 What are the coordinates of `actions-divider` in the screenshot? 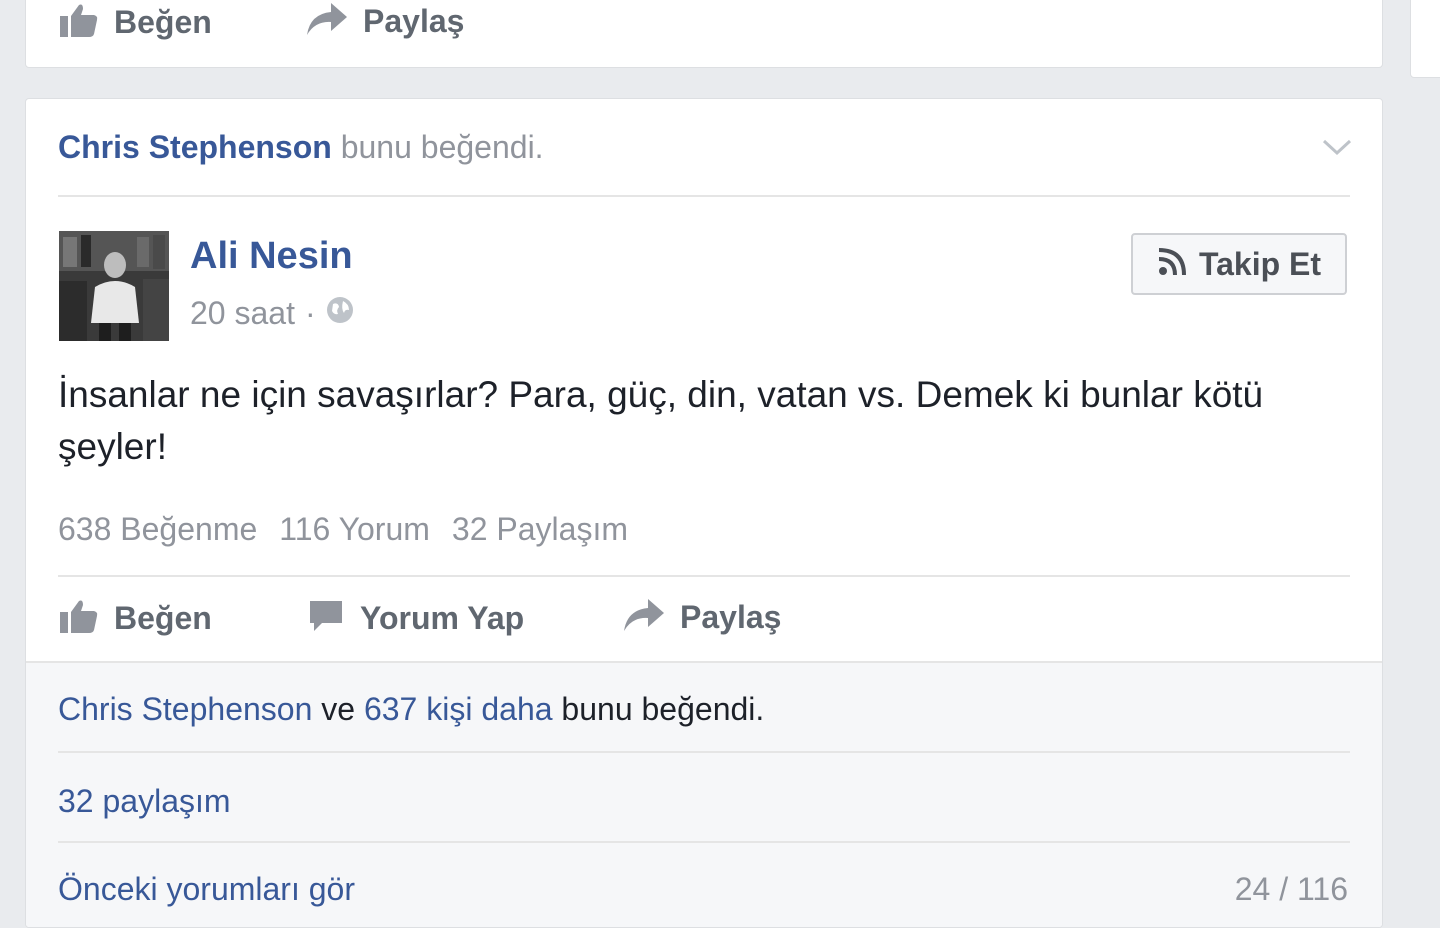 It's located at (704, 576).